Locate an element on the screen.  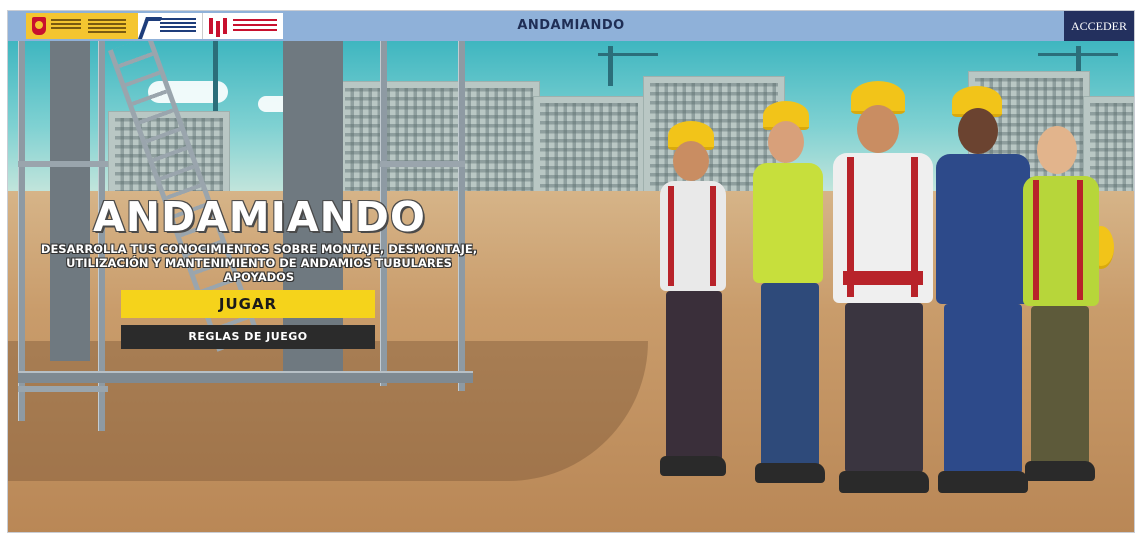
hero-title: ANDAMIANDO is located at coordinates (259, 217).